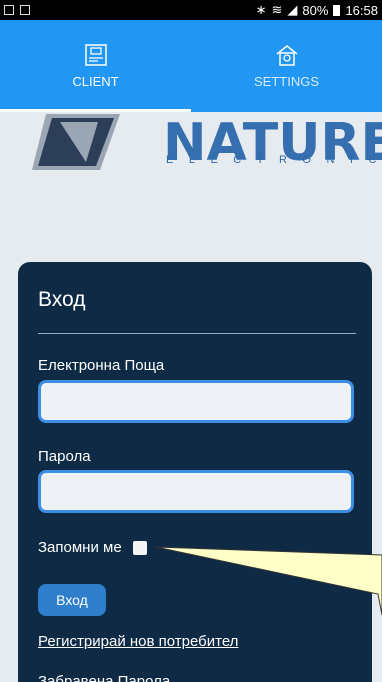 The width and height of the screenshot is (382, 682). What do you see at coordinates (62, 299) in the screenshot?
I see `login-title: Вход` at bounding box center [62, 299].